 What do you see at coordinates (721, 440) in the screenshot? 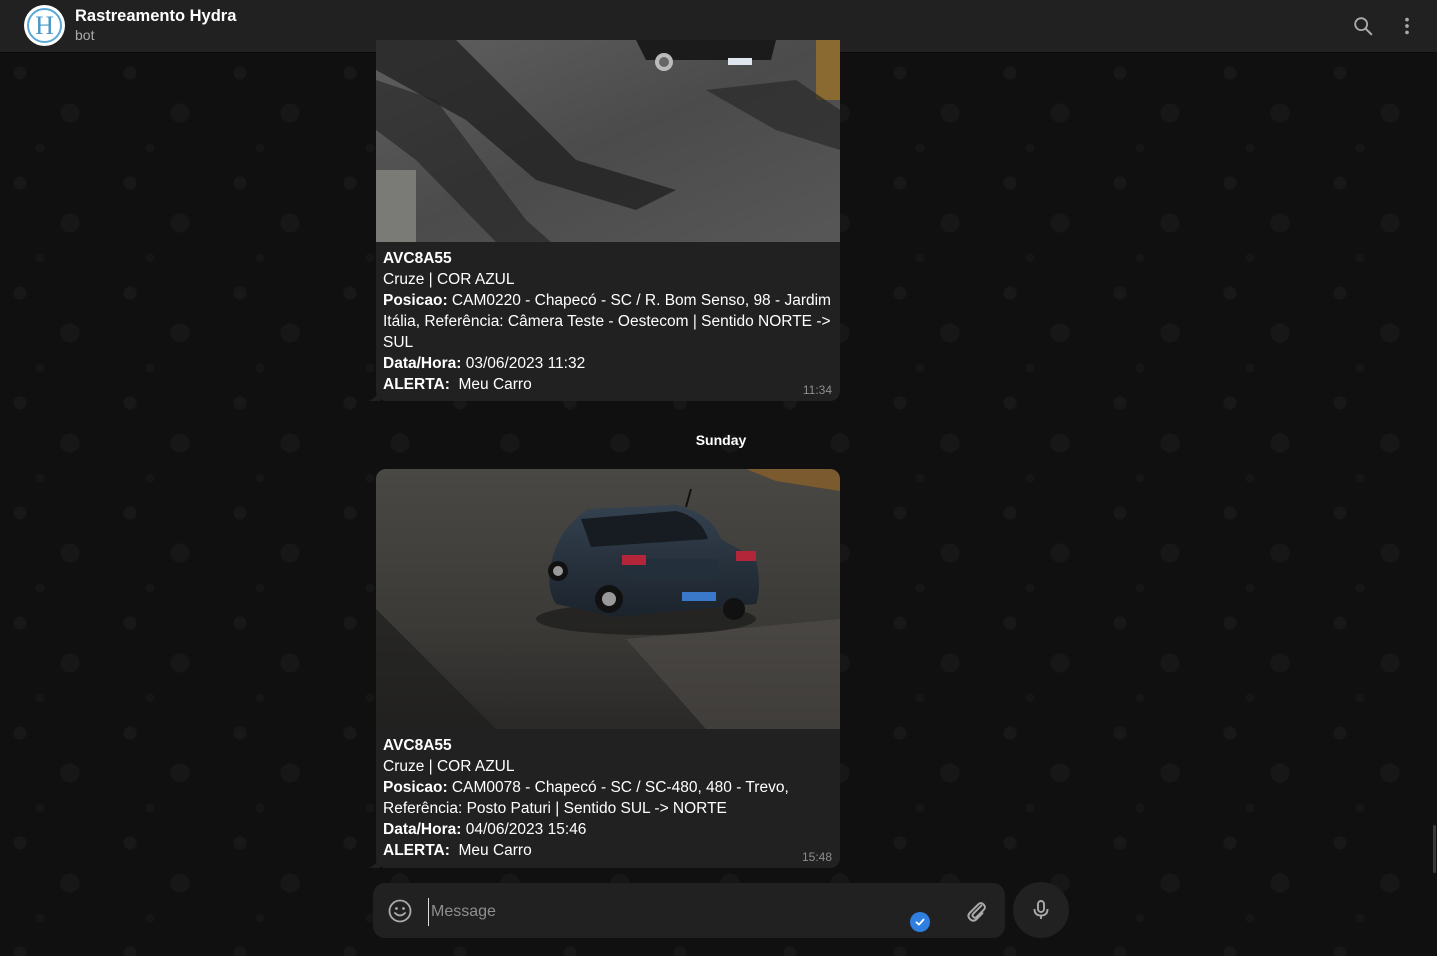
I see `date-separator: Sunday` at bounding box center [721, 440].